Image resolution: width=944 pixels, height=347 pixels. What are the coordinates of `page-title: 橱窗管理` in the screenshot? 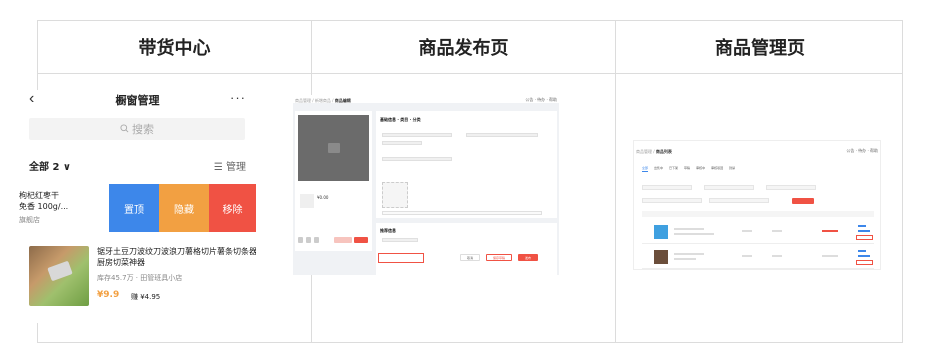 It's located at (137, 100).